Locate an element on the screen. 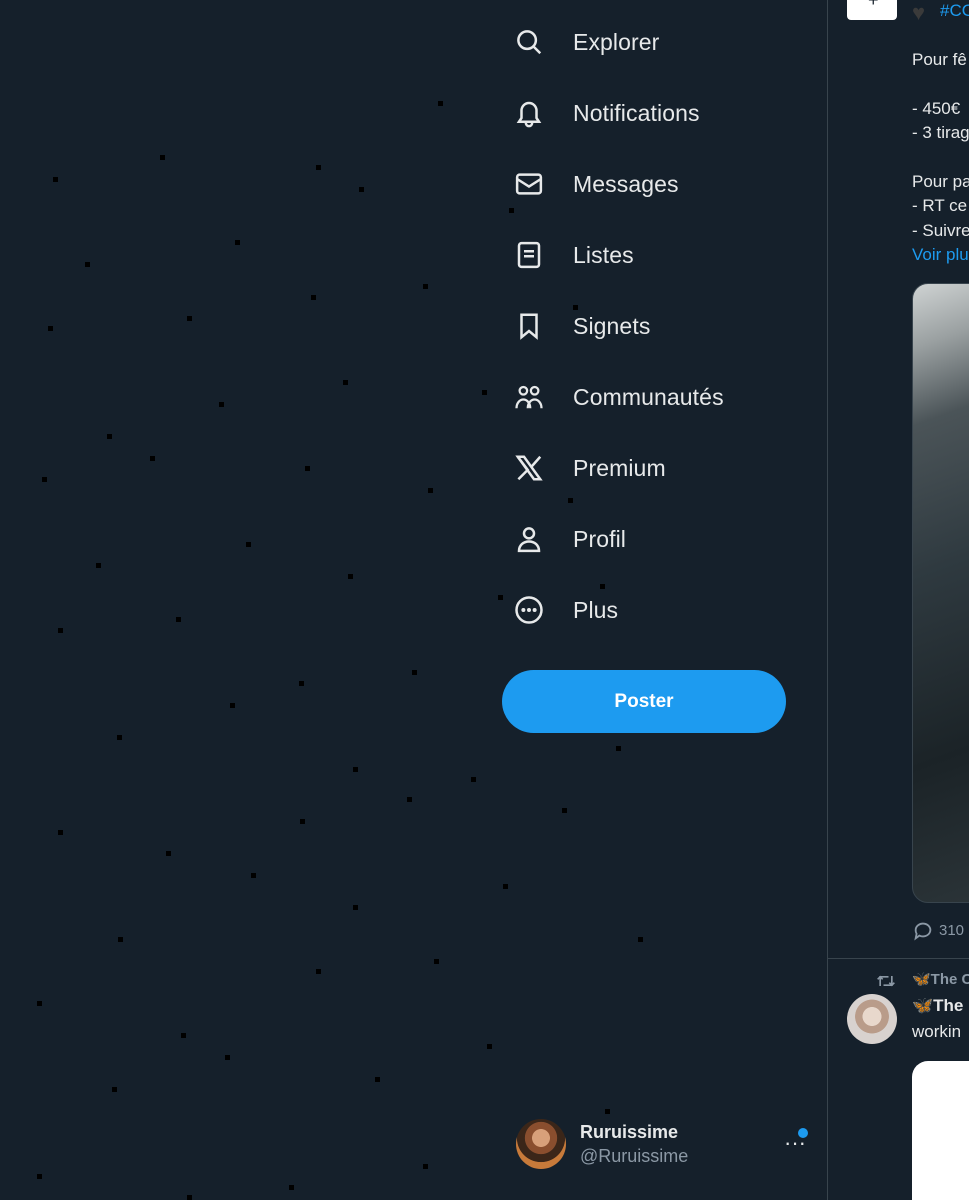  nav-item-messages: Messages is located at coordinates (644, 184).